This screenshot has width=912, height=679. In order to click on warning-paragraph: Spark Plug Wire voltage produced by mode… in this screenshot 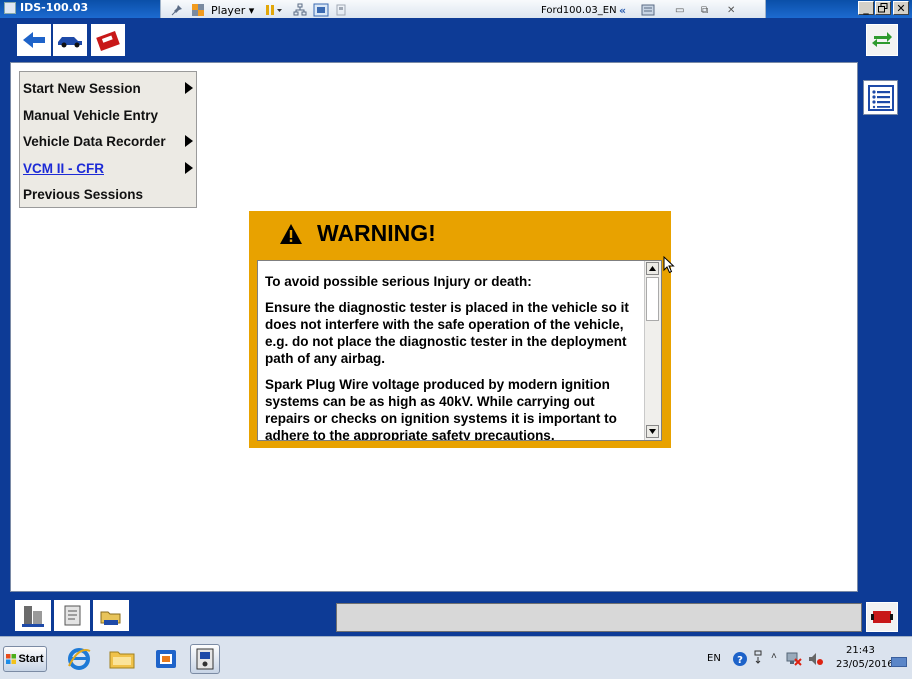, I will do `click(441, 409)`.